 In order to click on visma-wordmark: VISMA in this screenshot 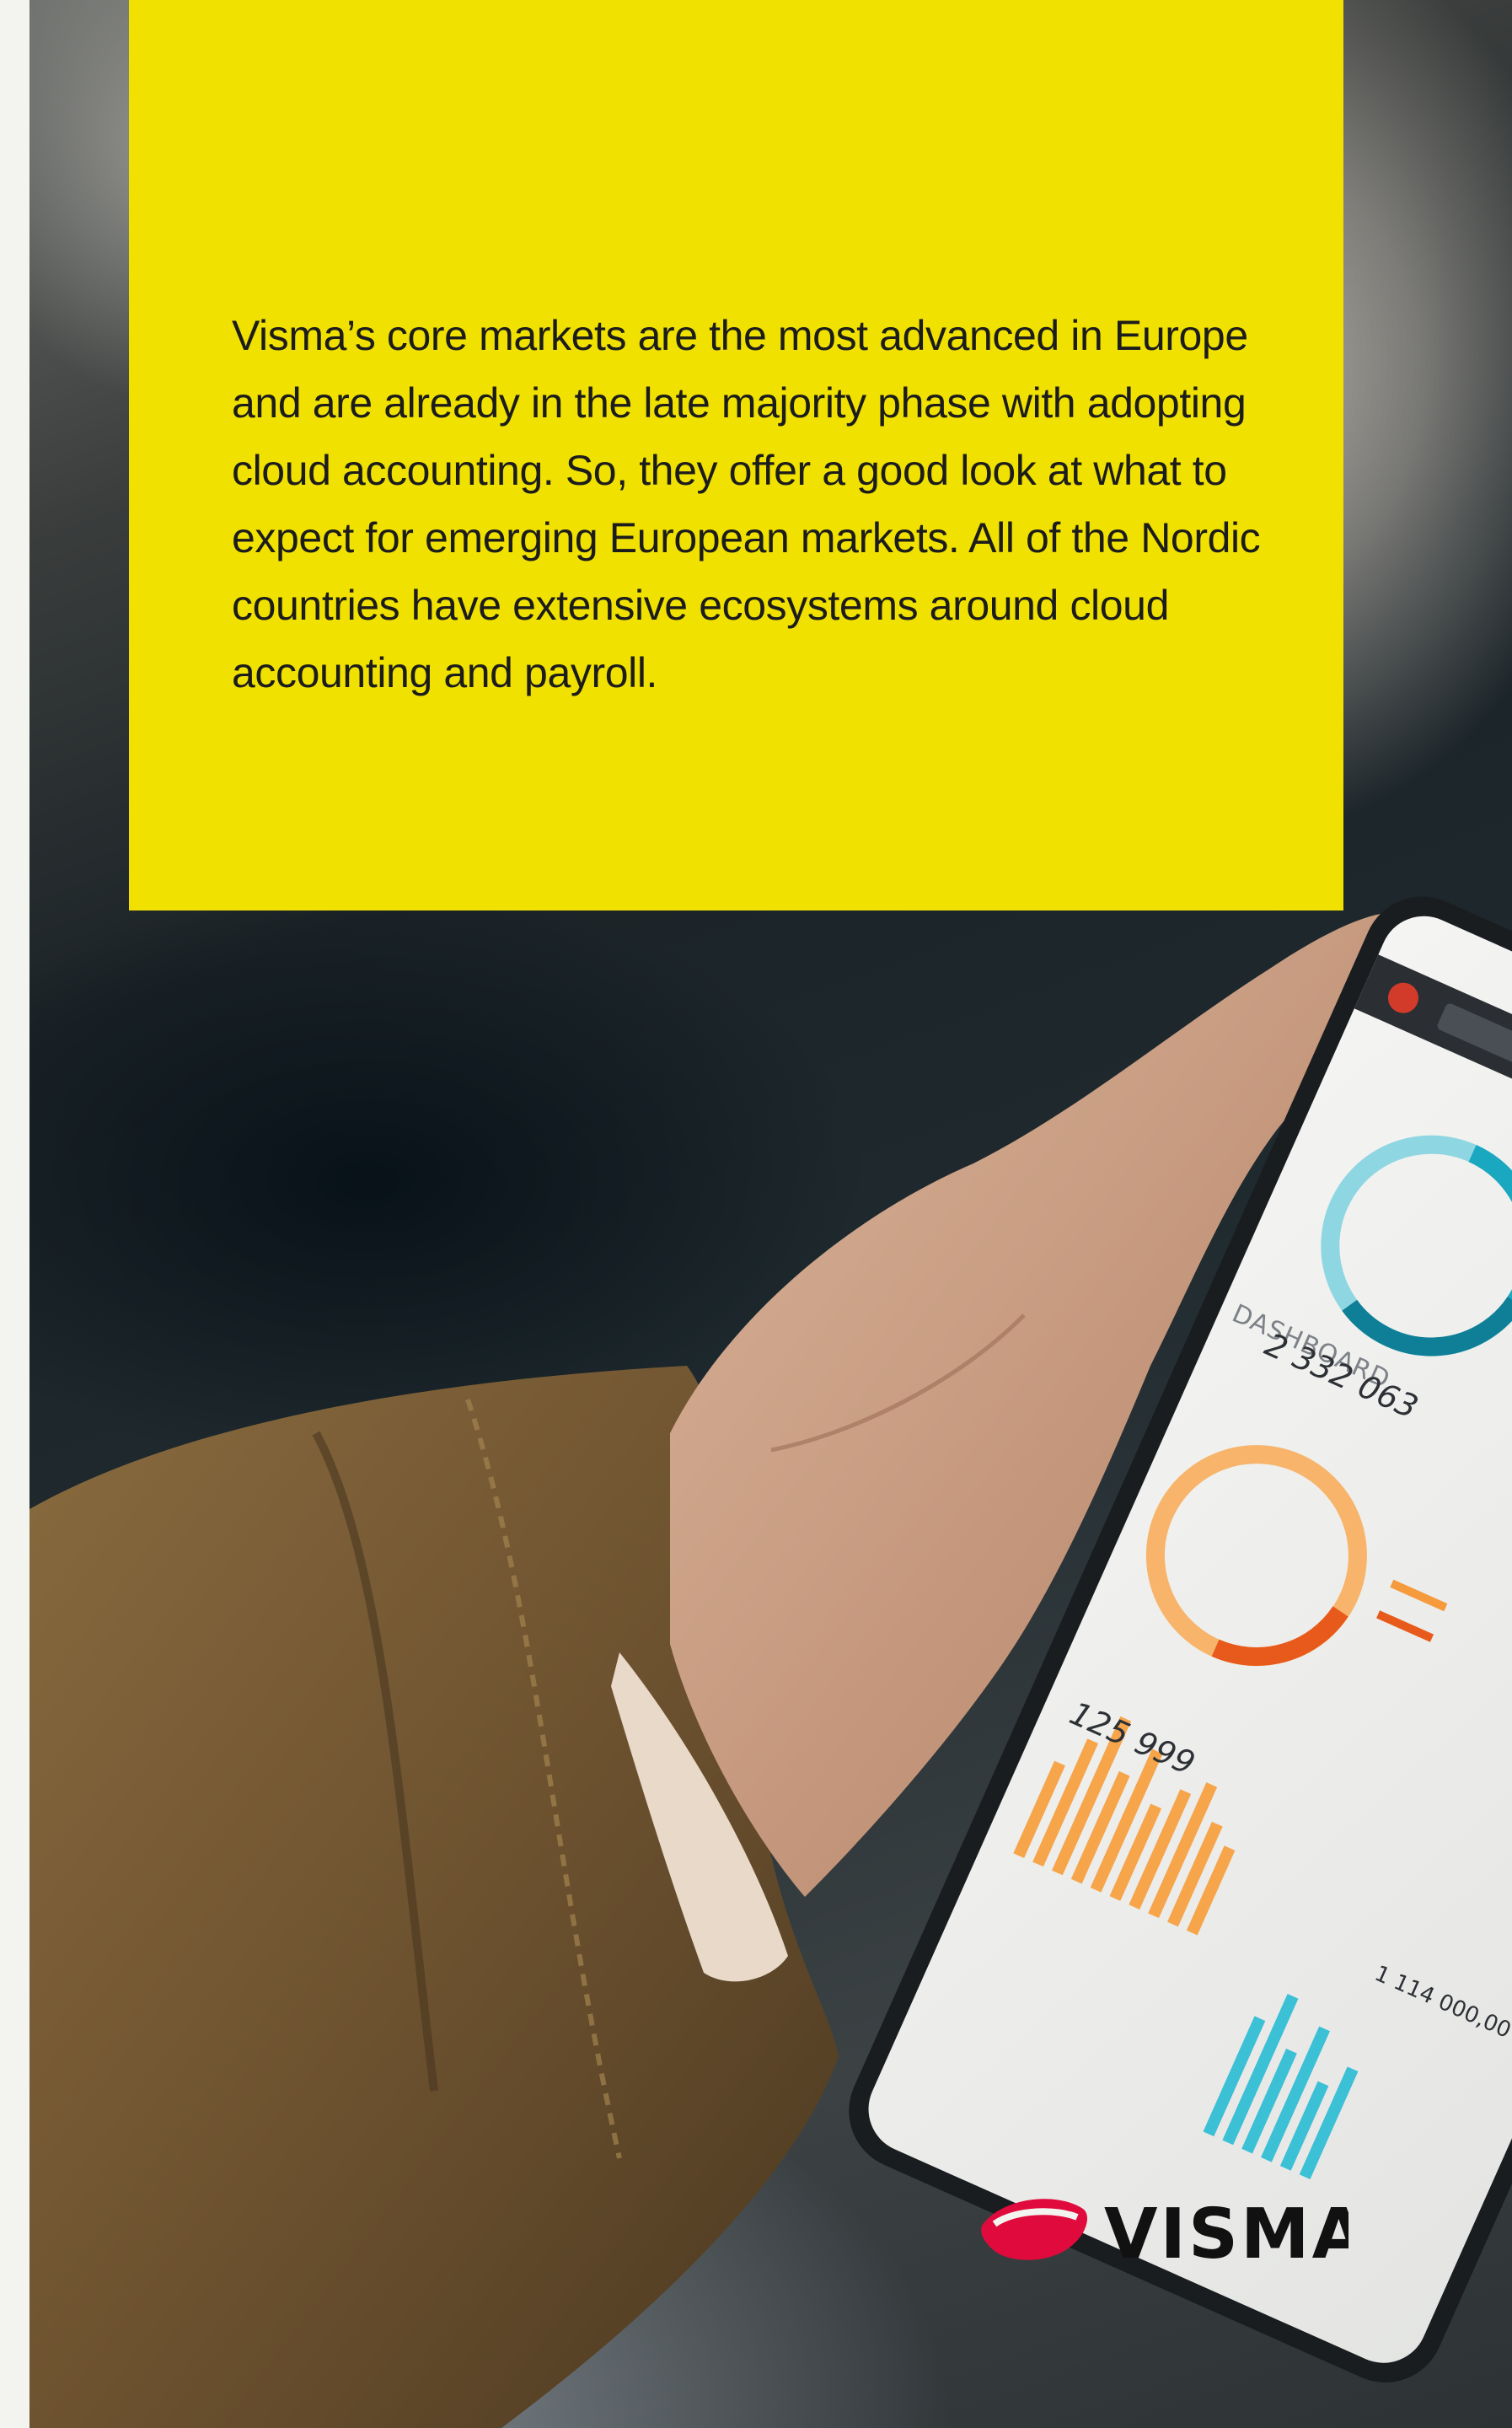, I will do `click(1226, 2231)`.